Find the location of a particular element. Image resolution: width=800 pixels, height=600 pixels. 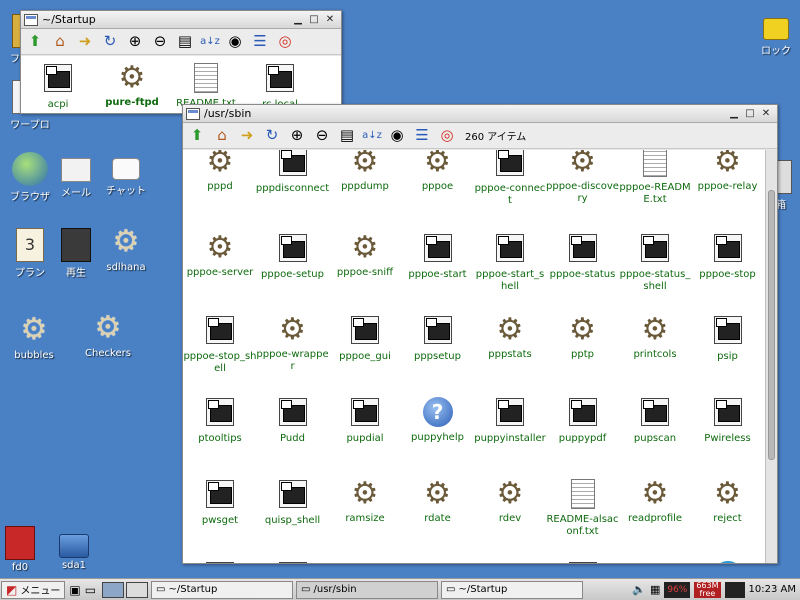

desktop-icon-chat: チャット is located at coordinates (126, 174).